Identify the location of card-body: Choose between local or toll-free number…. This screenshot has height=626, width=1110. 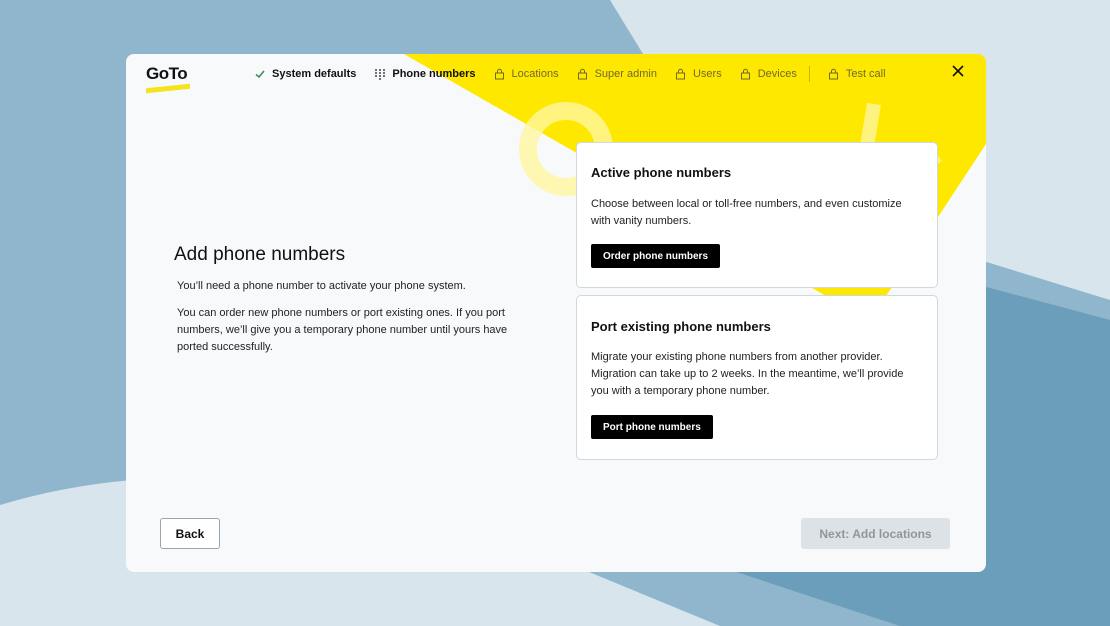
(746, 212).